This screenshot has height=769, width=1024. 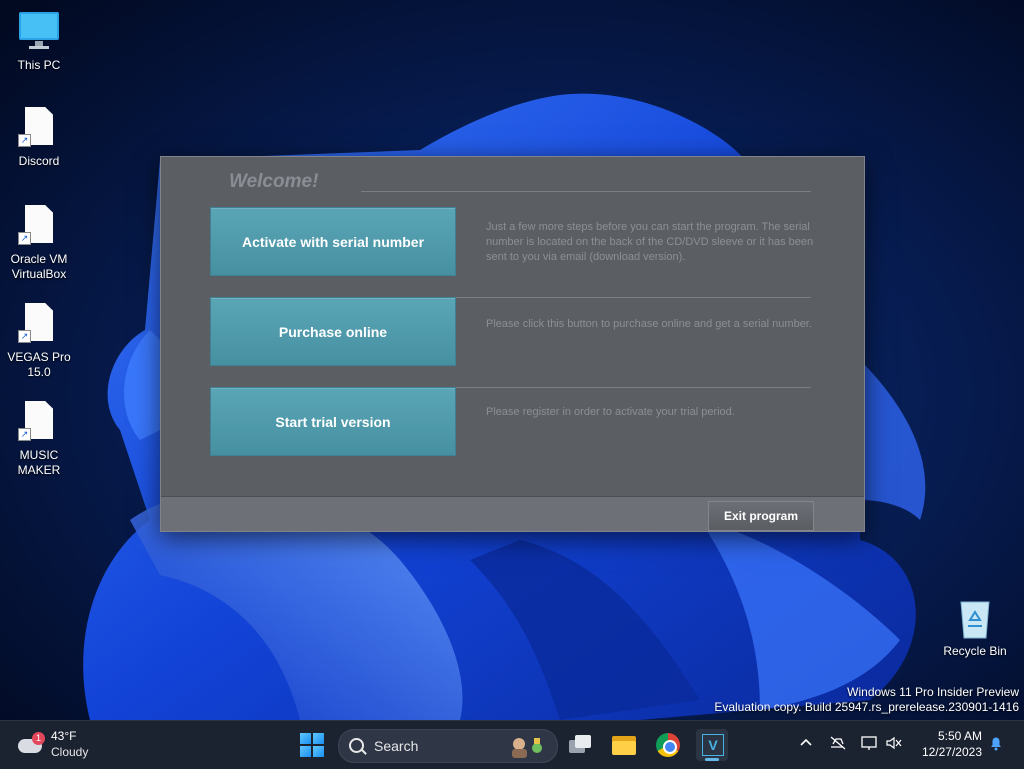 I want to click on active-indicator, so click(x=712, y=759).